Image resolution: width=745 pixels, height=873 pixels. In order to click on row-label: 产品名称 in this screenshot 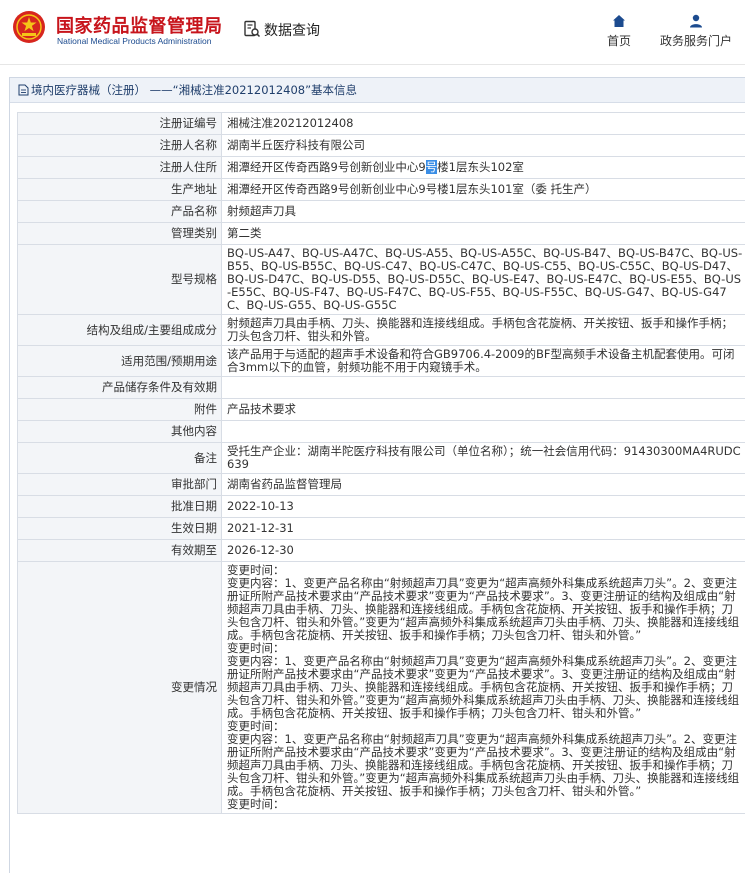, I will do `click(120, 212)`.